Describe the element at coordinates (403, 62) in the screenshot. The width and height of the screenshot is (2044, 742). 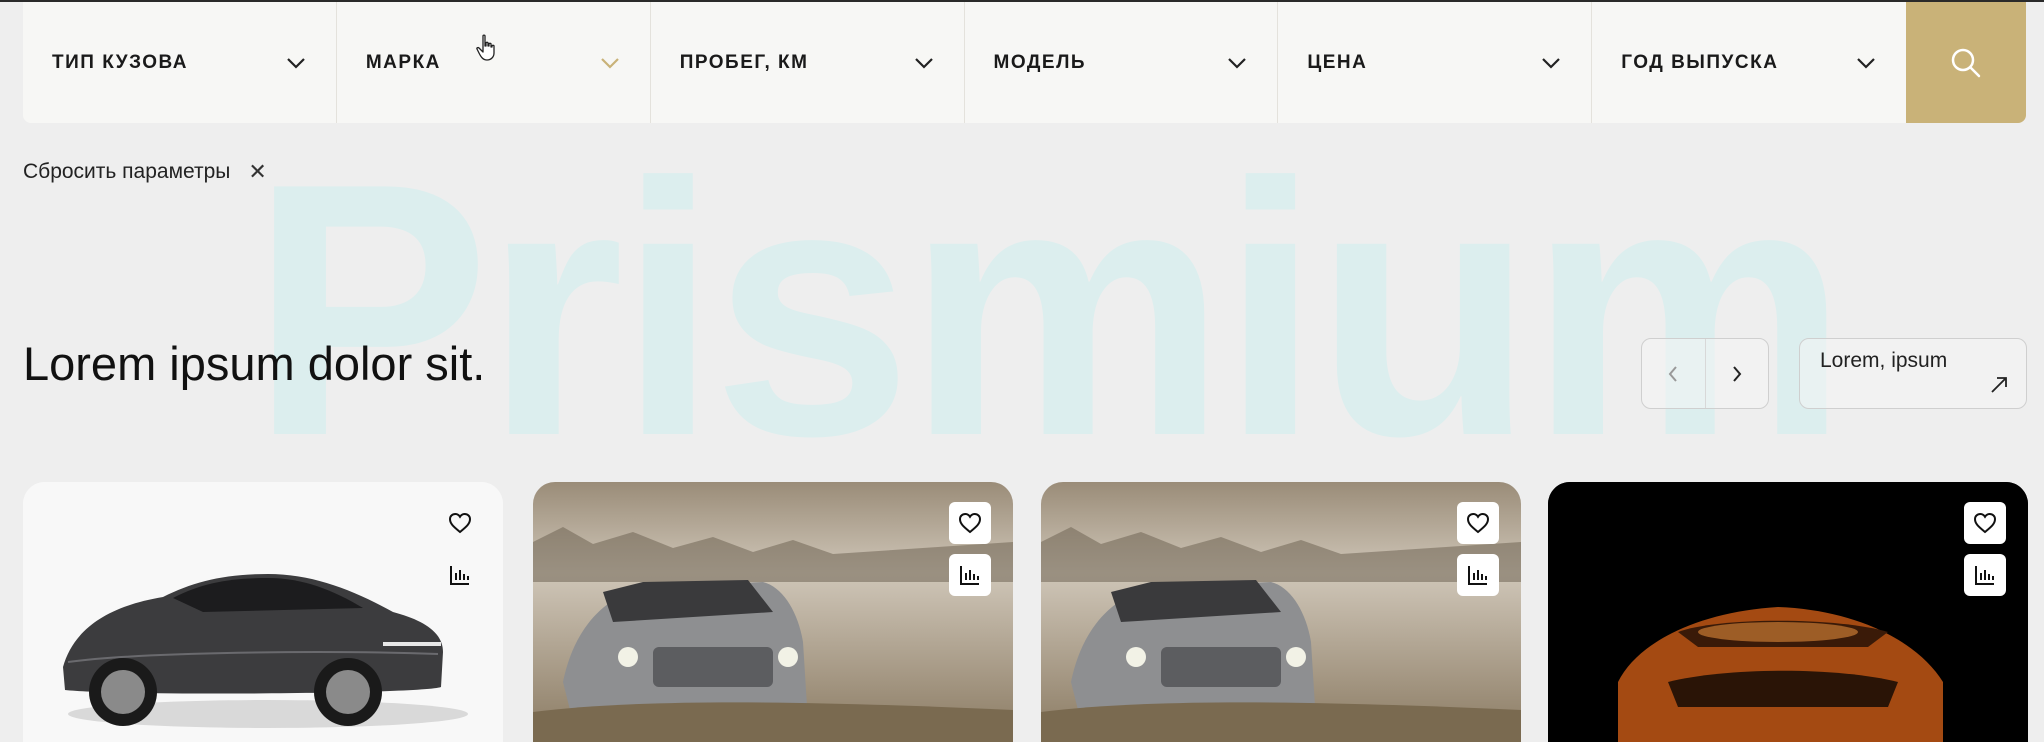
I see `filter-label: МАРКА` at that location.